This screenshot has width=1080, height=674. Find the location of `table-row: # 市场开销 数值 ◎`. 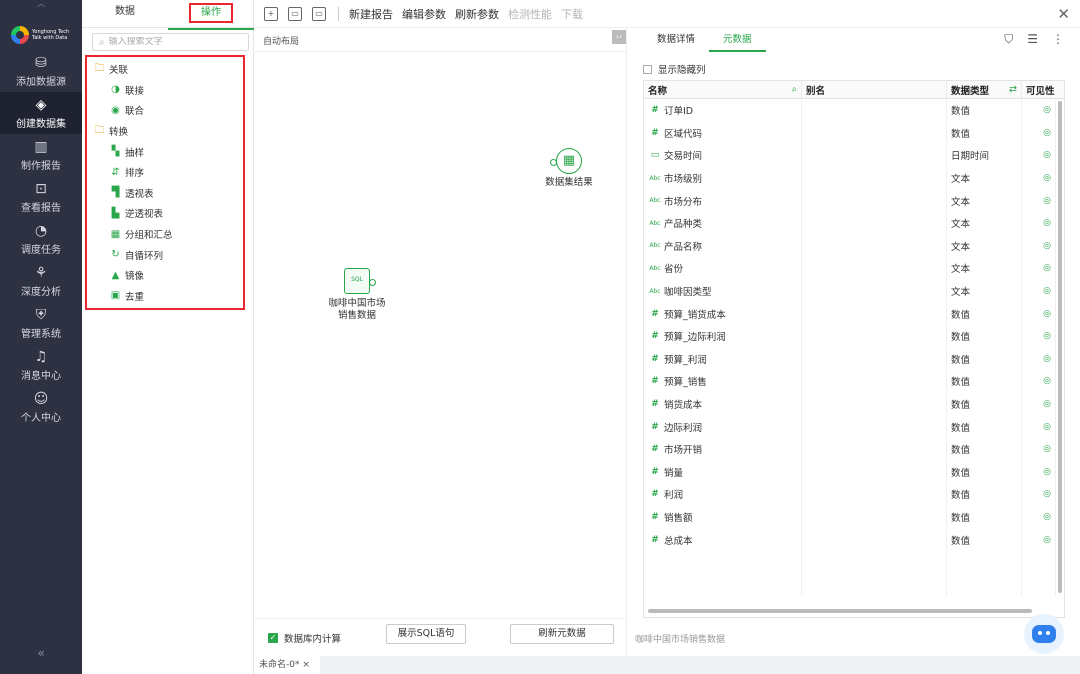

table-row: # 市场开销 数值 ◎ is located at coordinates (854, 449).